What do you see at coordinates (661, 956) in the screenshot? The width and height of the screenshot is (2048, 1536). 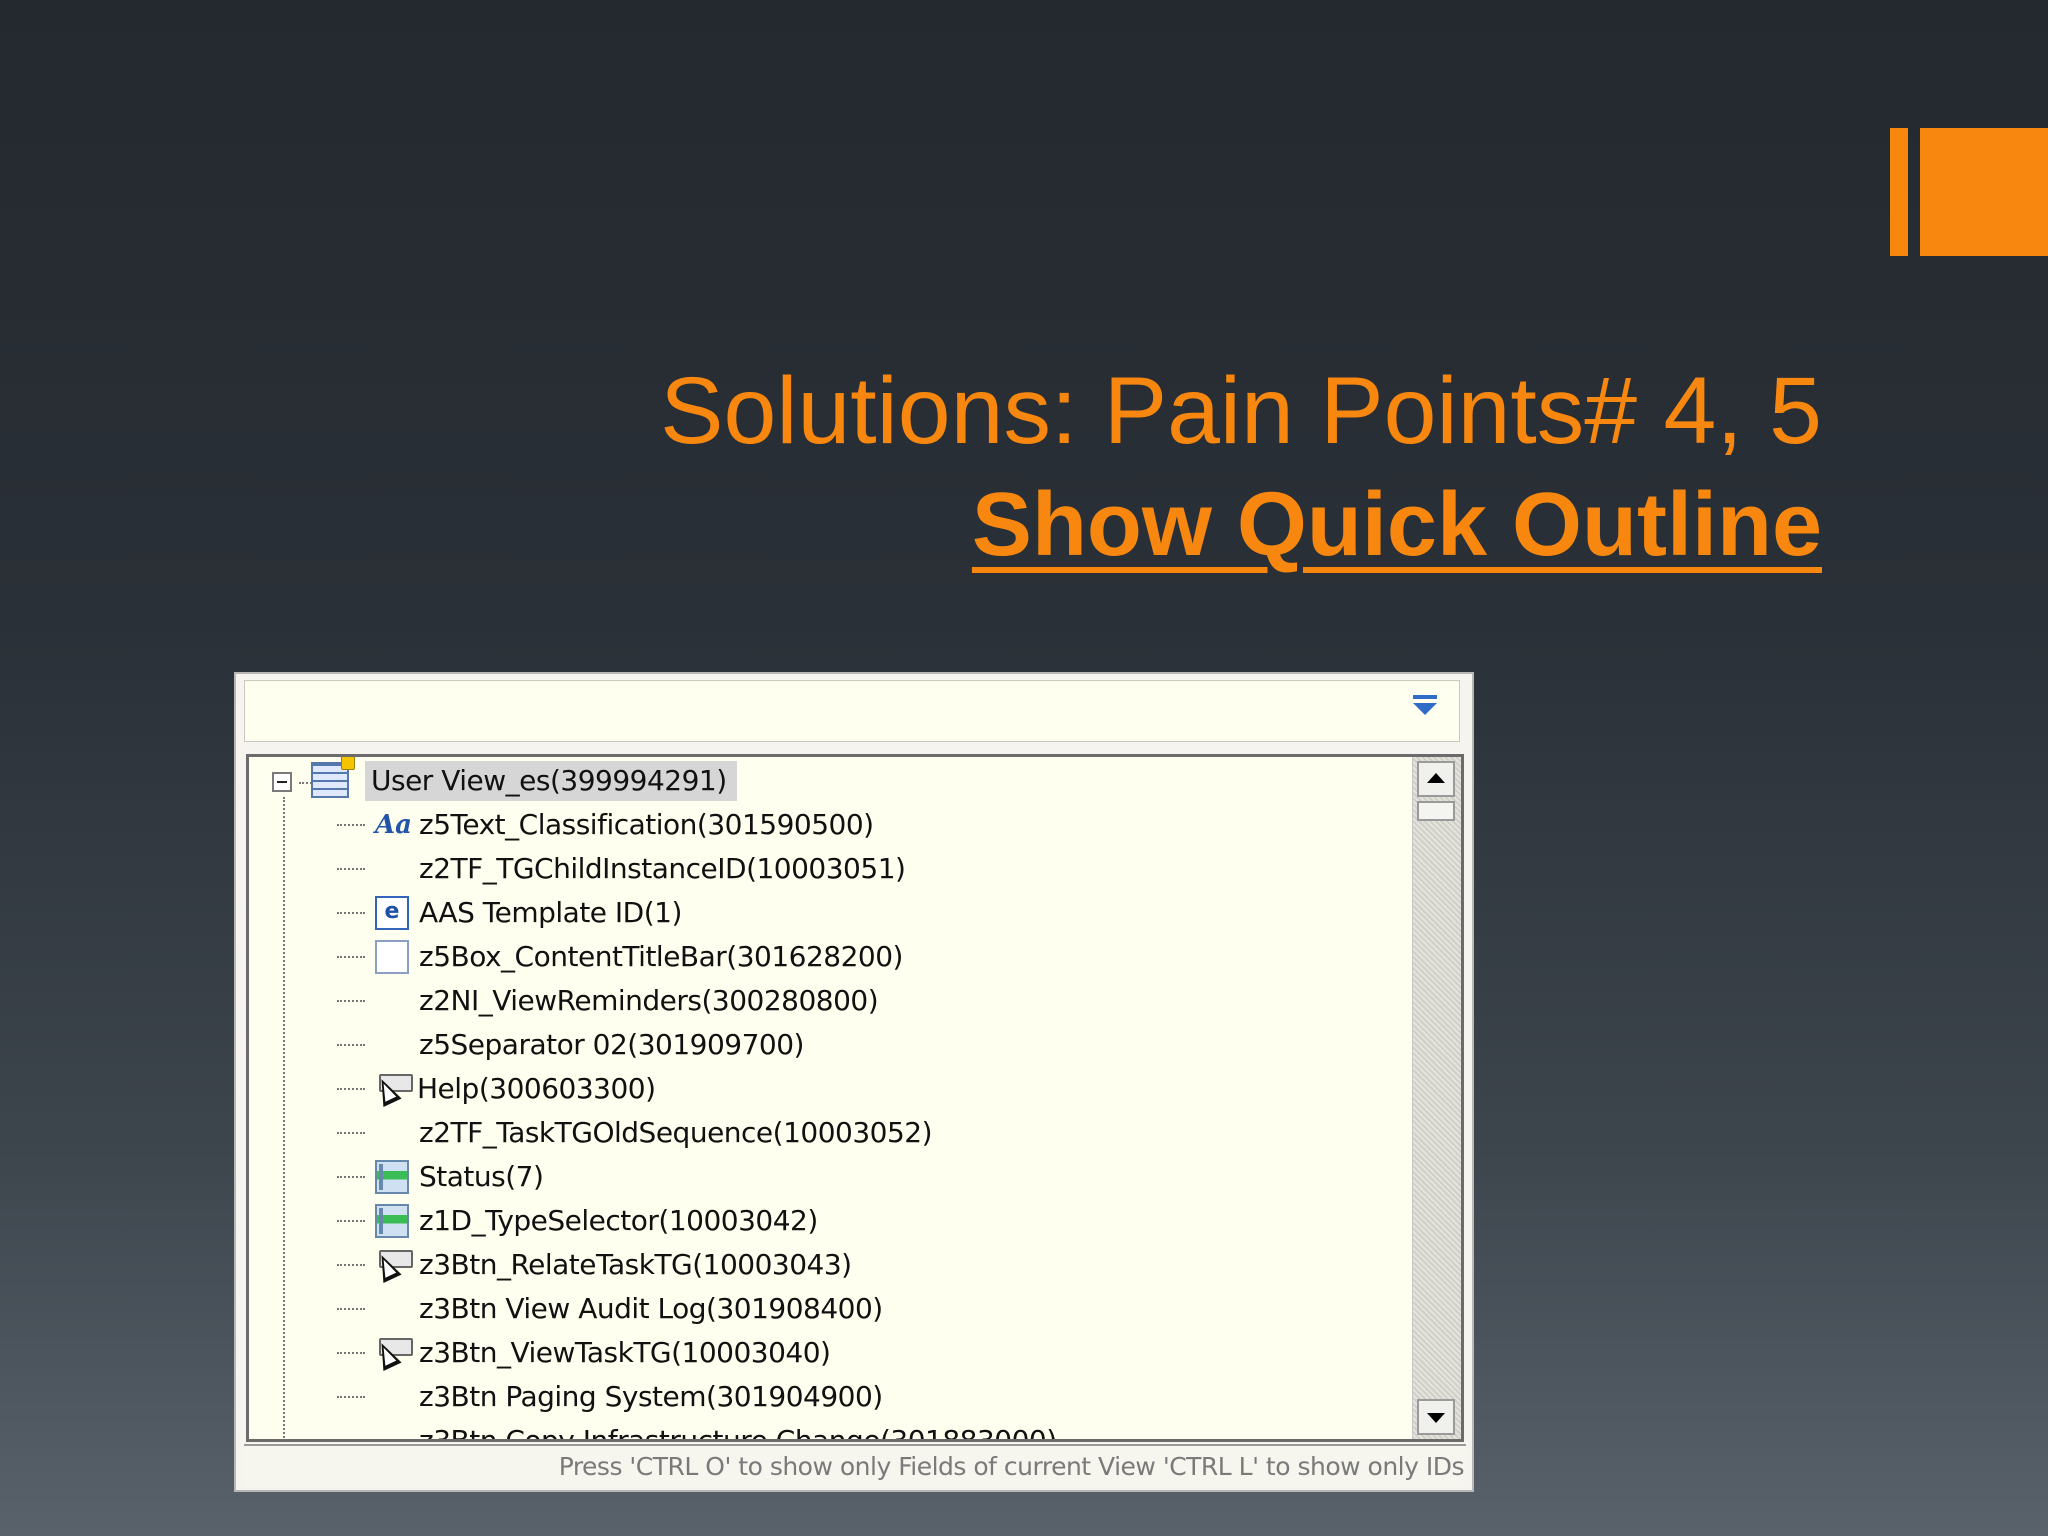 I see `tree-item-label: z5Box_ContentTitleBar(301628200)` at bounding box center [661, 956].